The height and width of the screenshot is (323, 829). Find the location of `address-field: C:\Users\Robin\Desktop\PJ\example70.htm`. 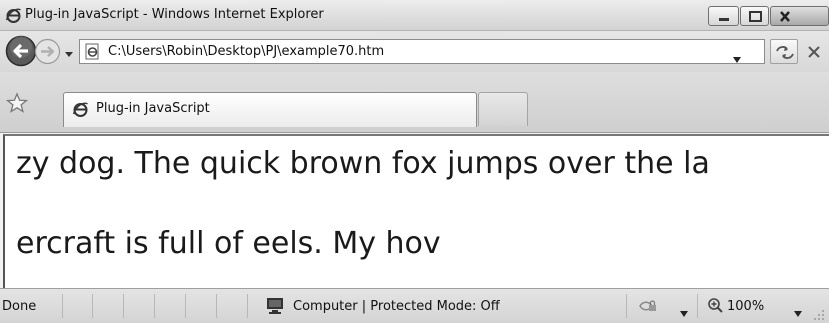

address-field: C:\Users\Robin\Desktop\PJ\example70.htm is located at coordinates (422, 51).